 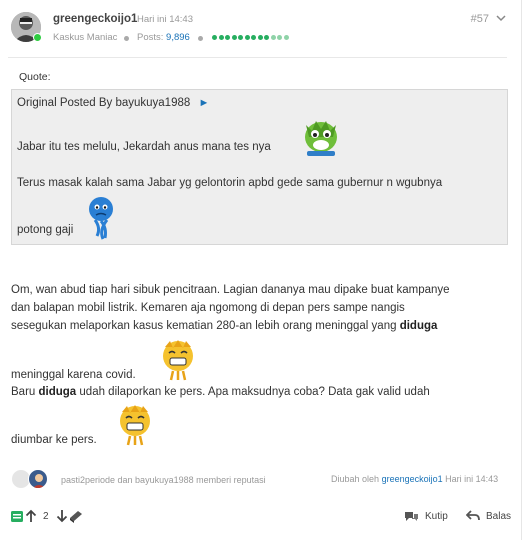 What do you see at coordinates (54, 440) in the screenshot?
I see `post-text-line: diumbar ke pers.` at bounding box center [54, 440].